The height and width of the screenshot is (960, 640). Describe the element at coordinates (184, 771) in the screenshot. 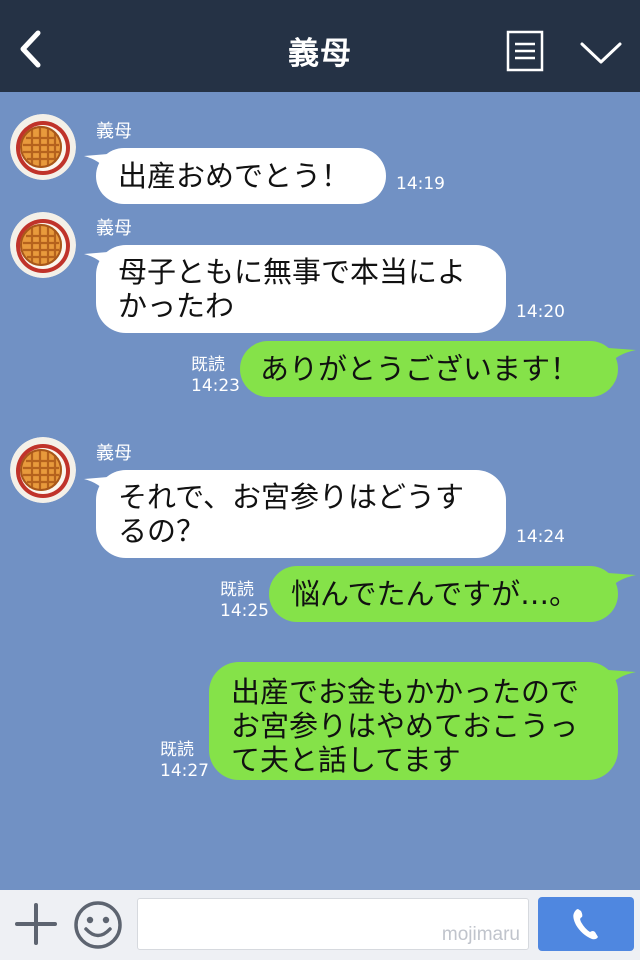

I see `message-time: 14:27` at that location.